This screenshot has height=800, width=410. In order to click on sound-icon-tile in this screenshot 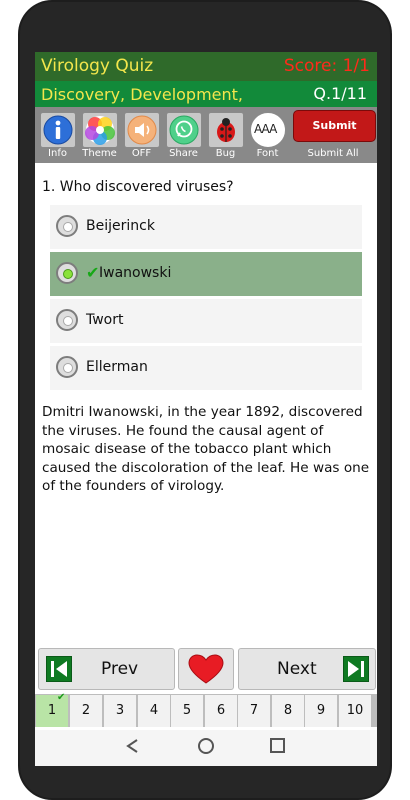, I will do `click(142, 130)`.